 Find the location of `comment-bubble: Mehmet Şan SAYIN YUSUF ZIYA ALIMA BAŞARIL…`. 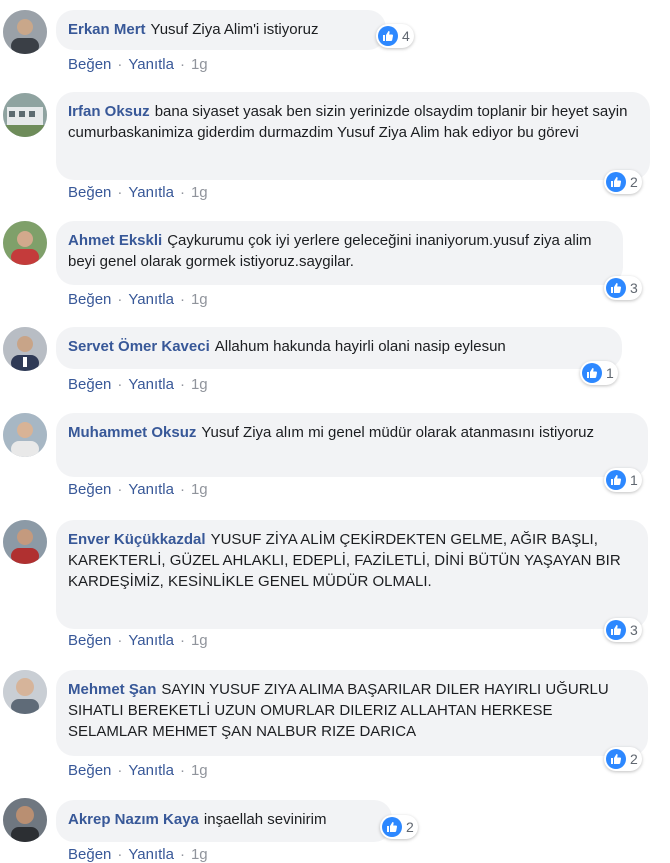

comment-bubble: Mehmet Şan SAYIN YUSUF ZIYA ALIMA BAŞARIL… is located at coordinates (352, 713).